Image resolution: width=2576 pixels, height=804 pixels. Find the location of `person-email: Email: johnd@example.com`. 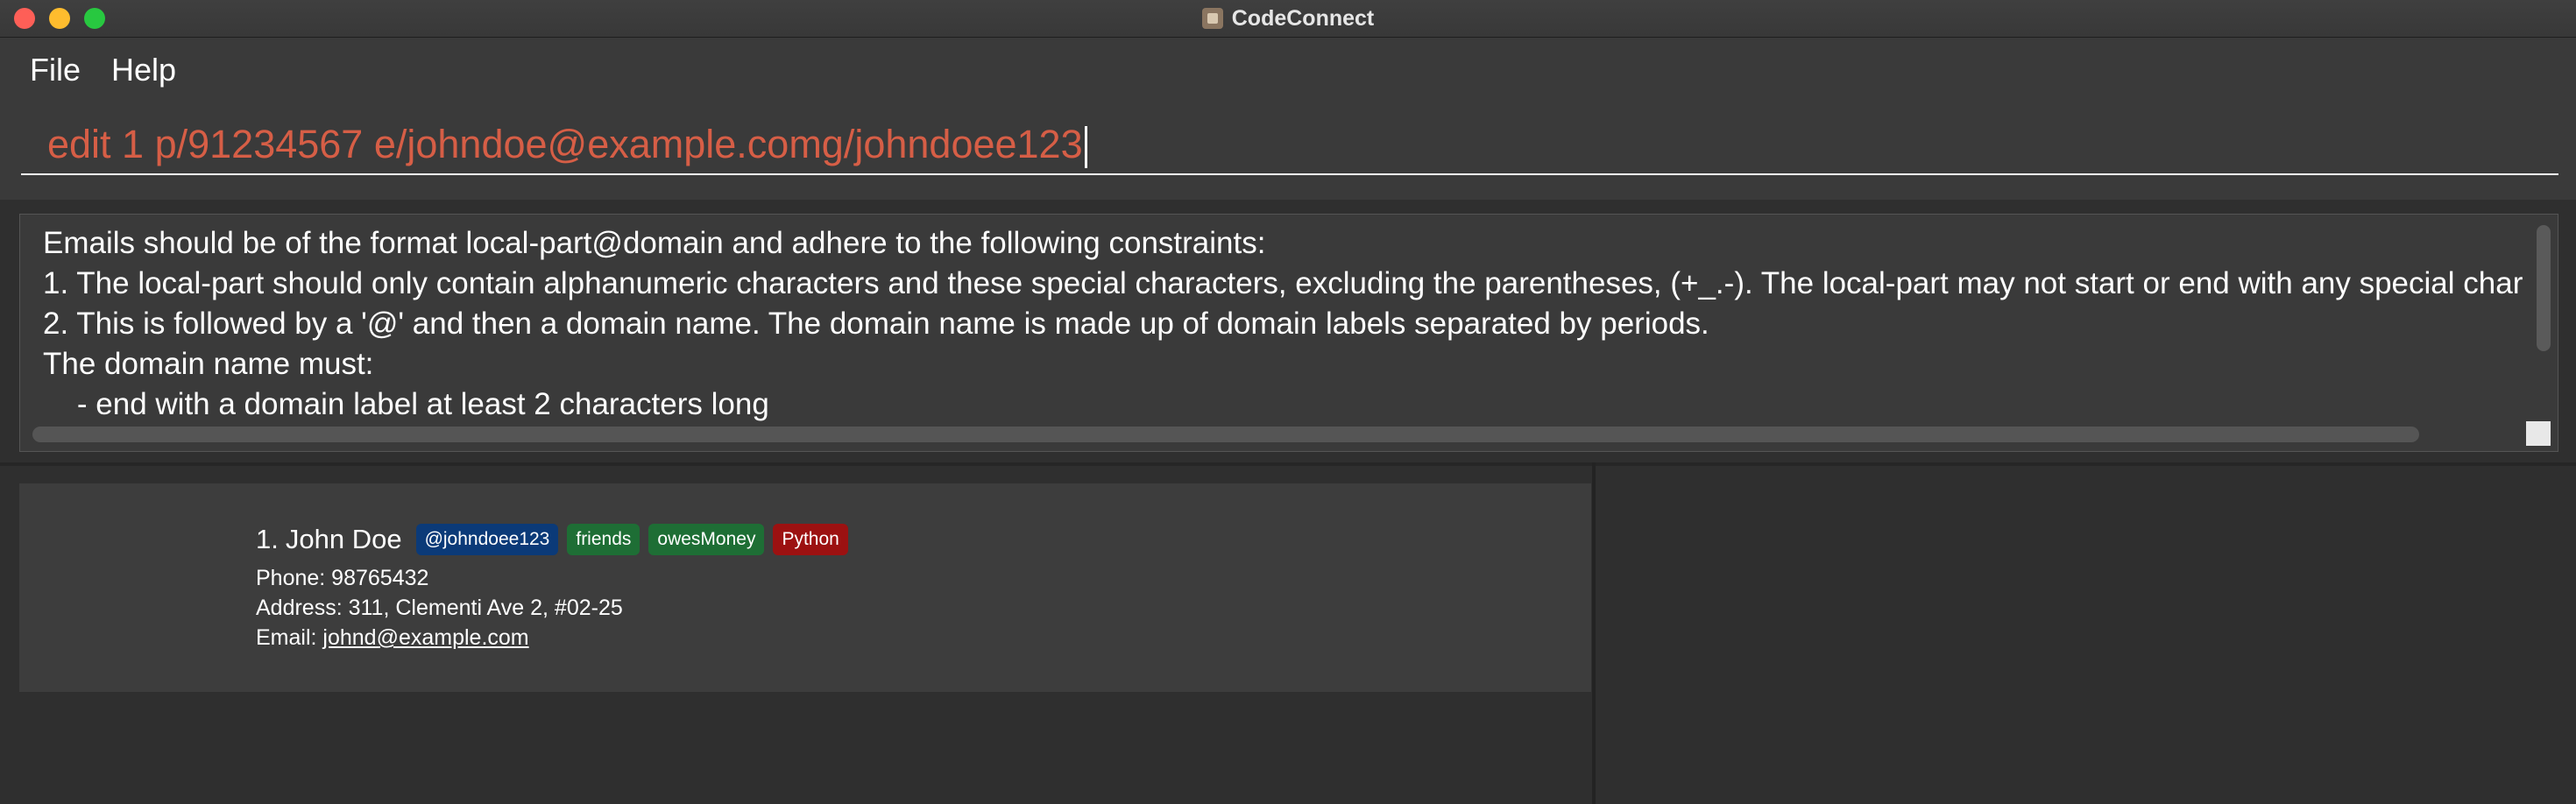

person-email: Email: johnd@example.com is located at coordinates (392, 638).